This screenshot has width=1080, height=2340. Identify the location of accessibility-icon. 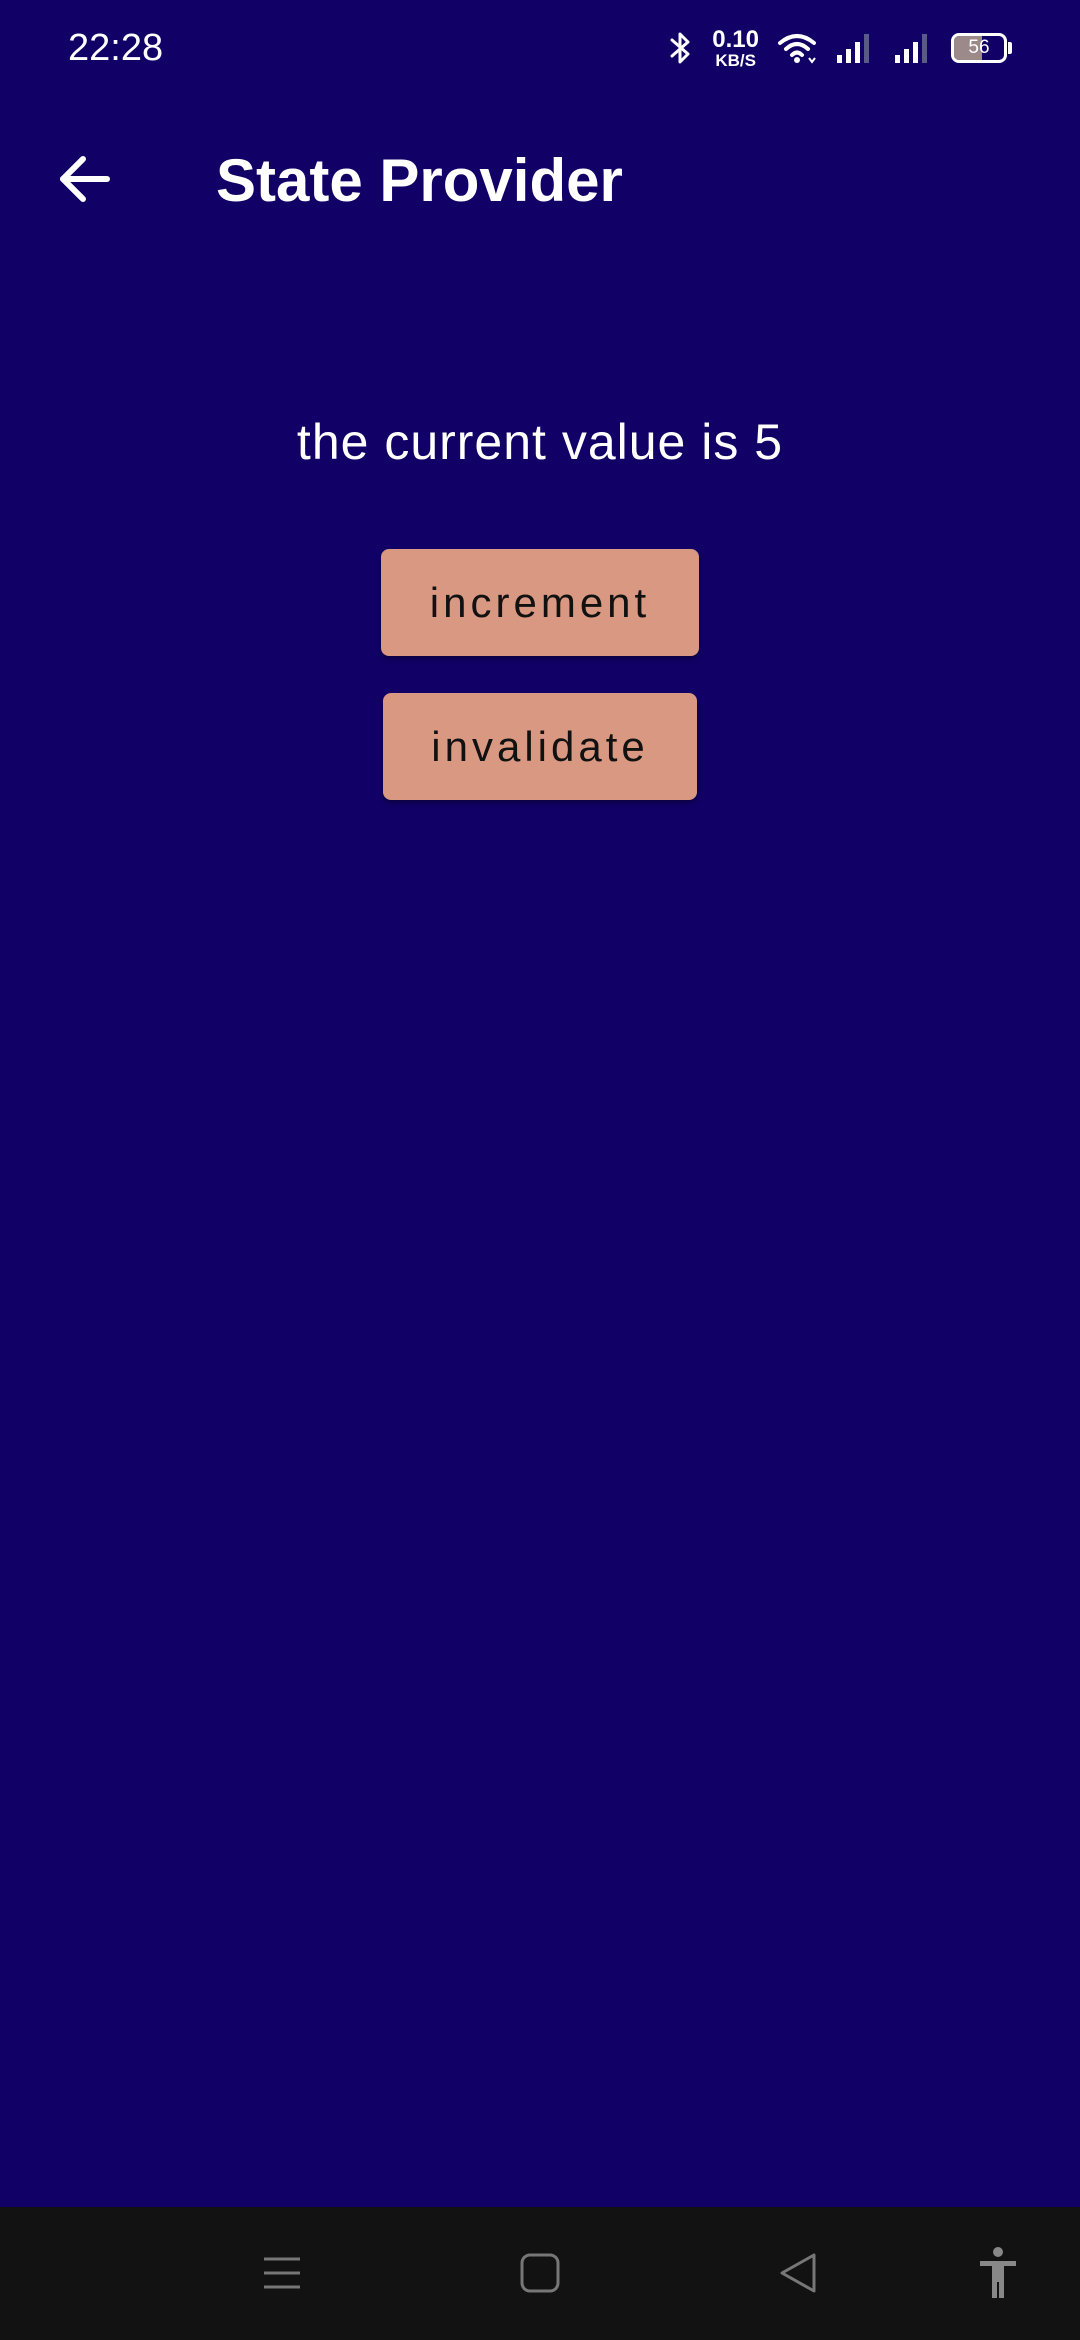
(998, 2273).